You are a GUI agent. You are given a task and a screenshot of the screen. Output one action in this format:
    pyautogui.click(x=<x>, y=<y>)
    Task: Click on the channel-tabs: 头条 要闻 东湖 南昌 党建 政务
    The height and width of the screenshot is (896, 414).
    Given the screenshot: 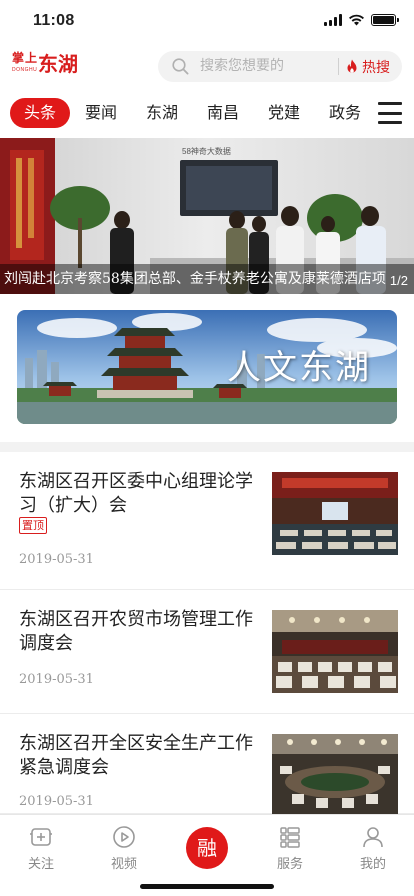 What is the action you would take?
    pyautogui.click(x=207, y=112)
    